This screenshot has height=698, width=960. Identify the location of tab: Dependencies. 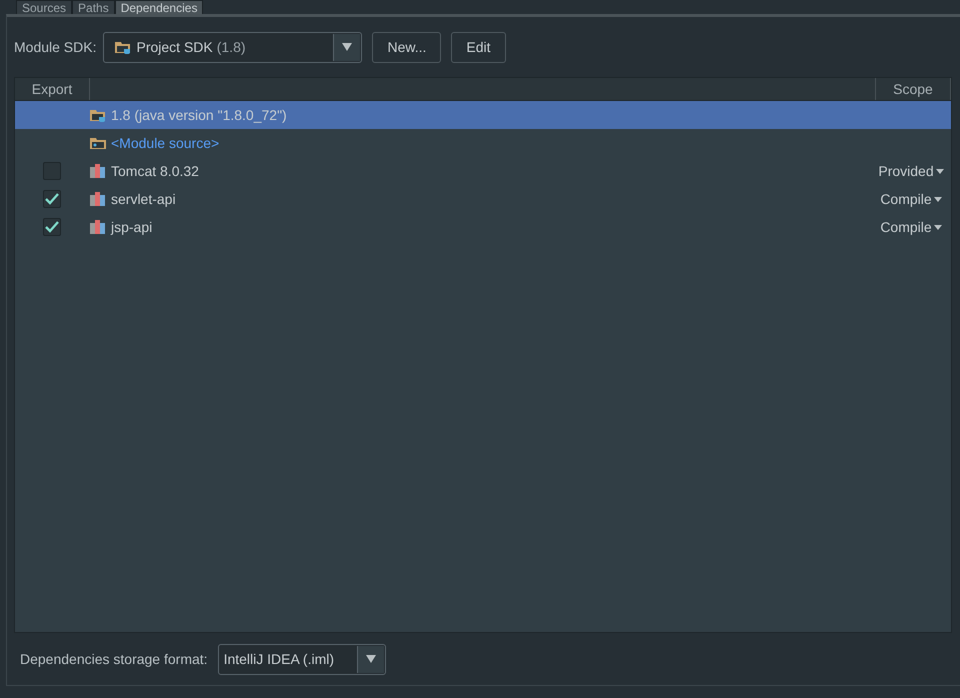
(159, 7).